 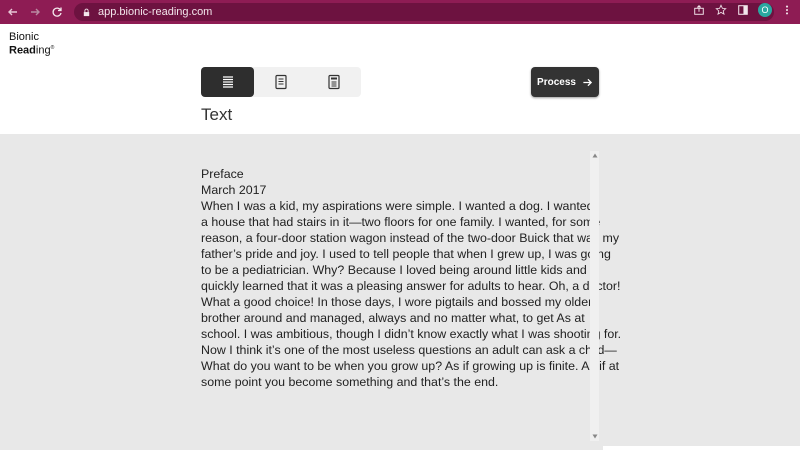 What do you see at coordinates (701, 448) in the screenshot?
I see `footer-strip` at bounding box center [701, 448].